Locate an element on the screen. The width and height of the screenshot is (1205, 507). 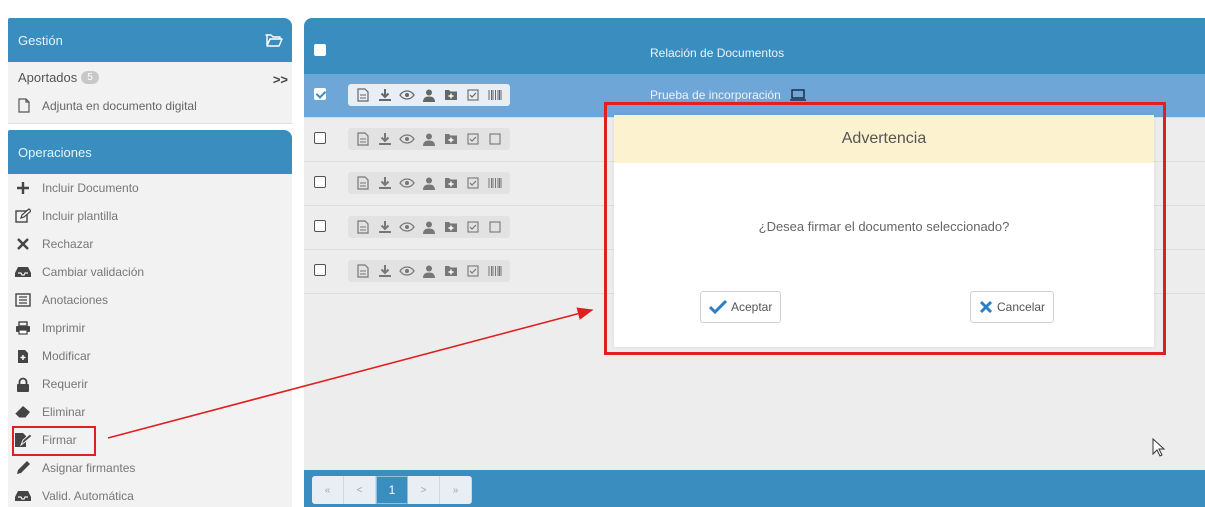
op-modificar: Modificar is located at coordinates (52, 356).